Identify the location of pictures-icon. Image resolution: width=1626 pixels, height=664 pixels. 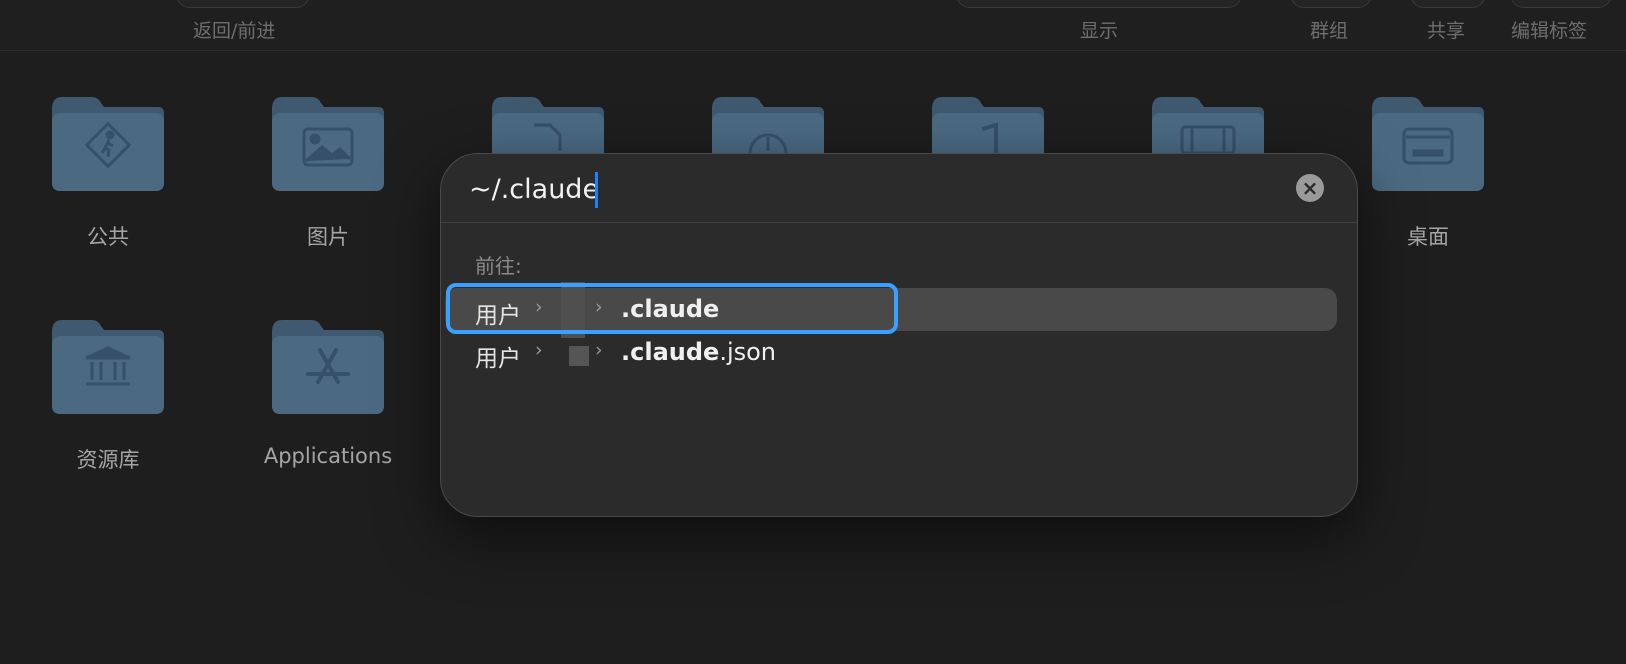
(328, 144).